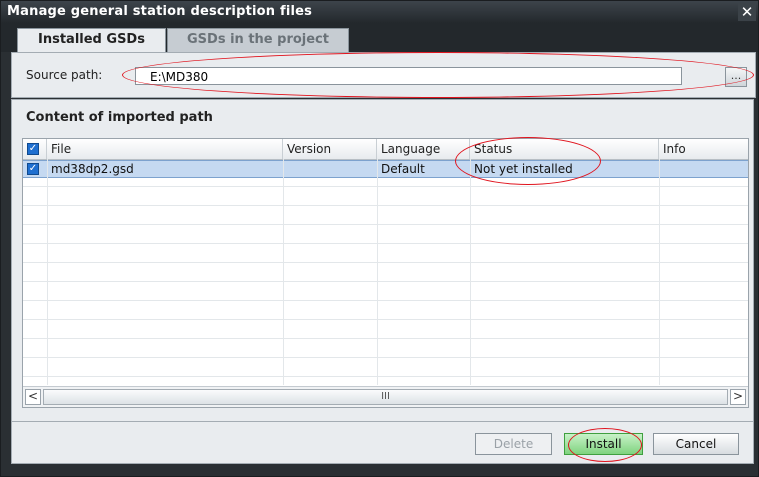  What do you see at coordinates (513, 444) in the screenshot?
I see `delete-button: Delete` at bounding box center [513, 444].